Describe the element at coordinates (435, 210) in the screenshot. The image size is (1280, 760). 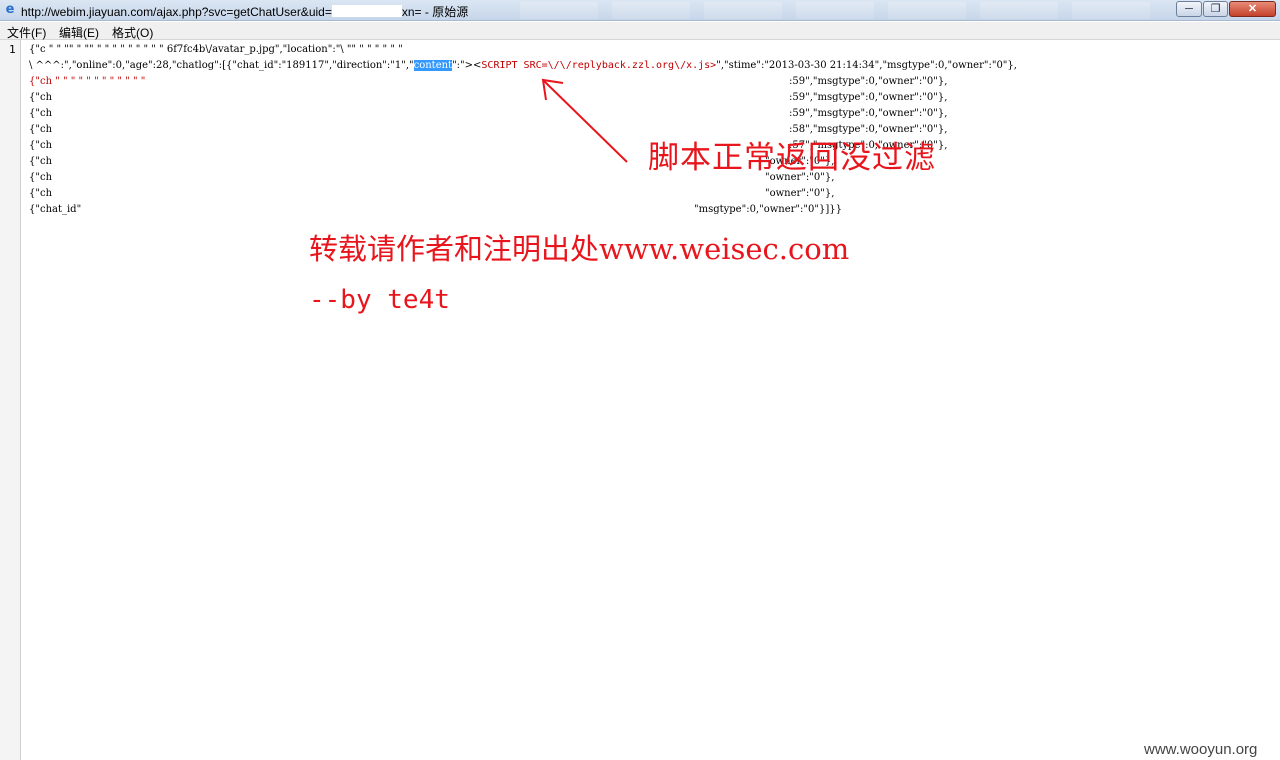
I see `source-line: {"chat_id" "msgtype":0,"owner":"0"}]}}` at that location.